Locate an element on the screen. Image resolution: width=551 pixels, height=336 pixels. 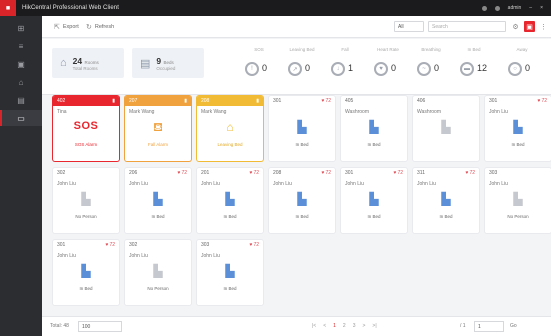
room-card: 402 ▮ Tina SOS SOS Alarm is located at coordinates (86, 128).